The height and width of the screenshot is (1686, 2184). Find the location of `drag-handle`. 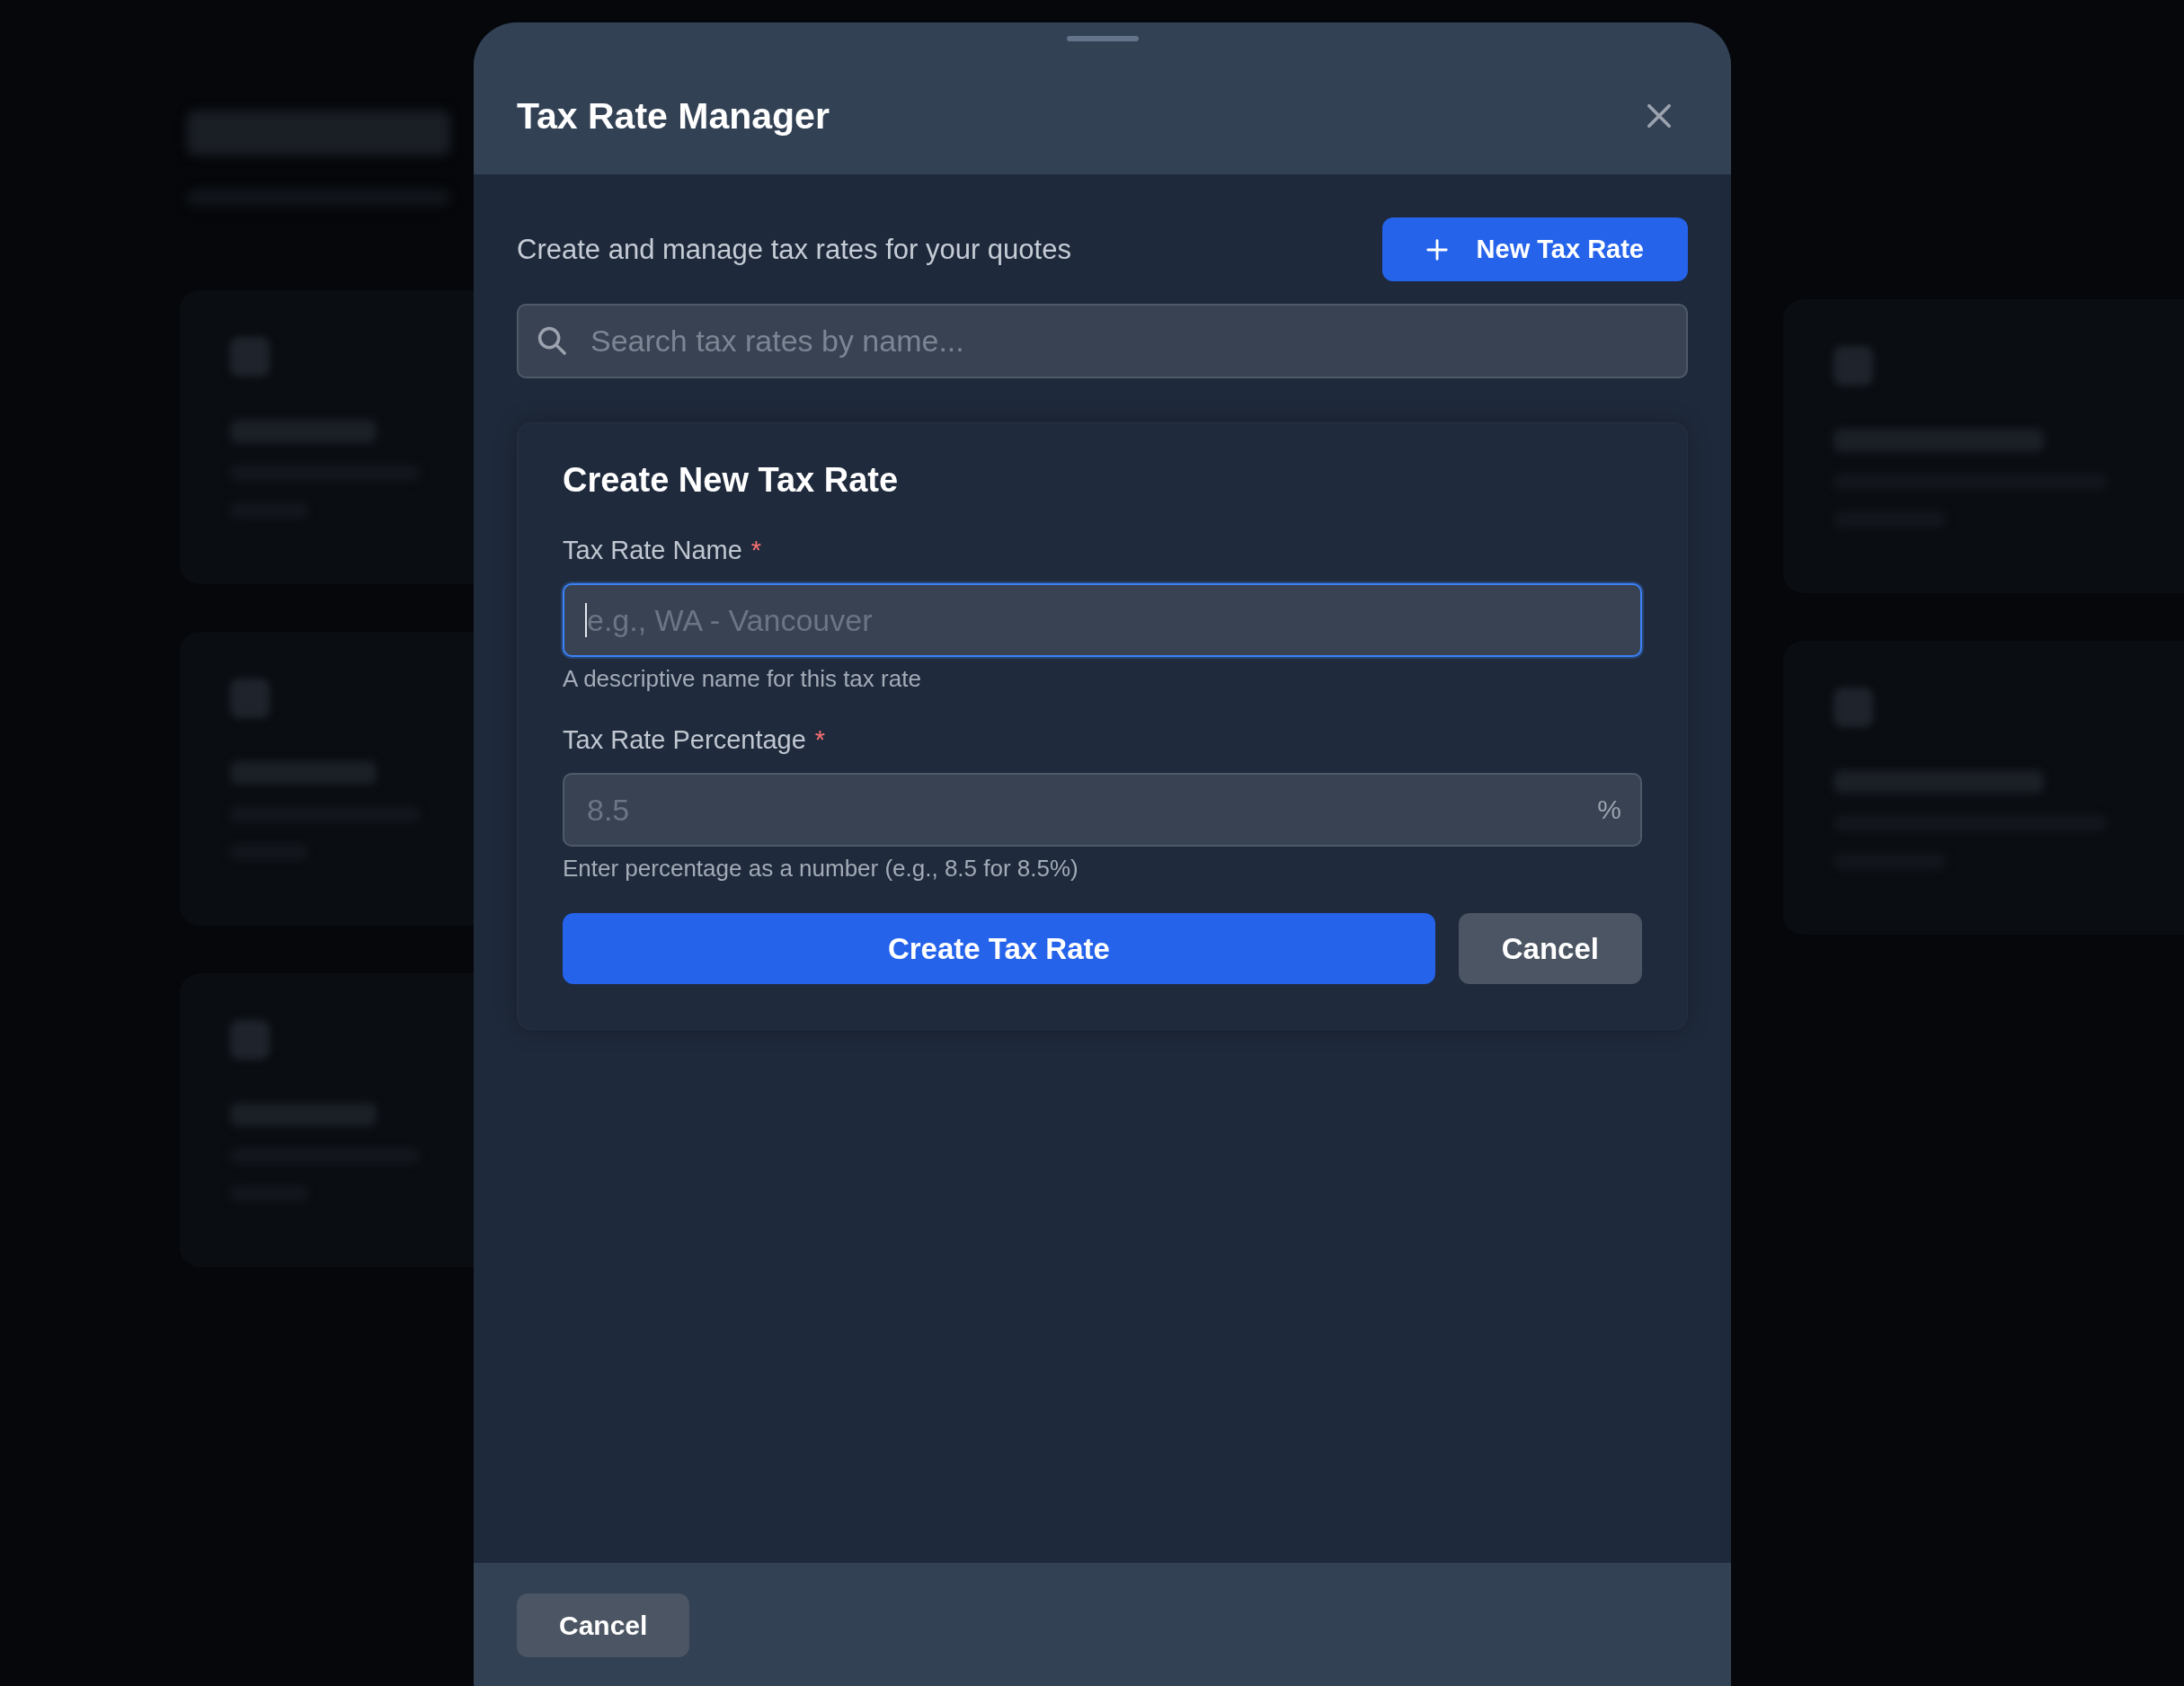

drag-handle is located at coordinates (1102, 38).